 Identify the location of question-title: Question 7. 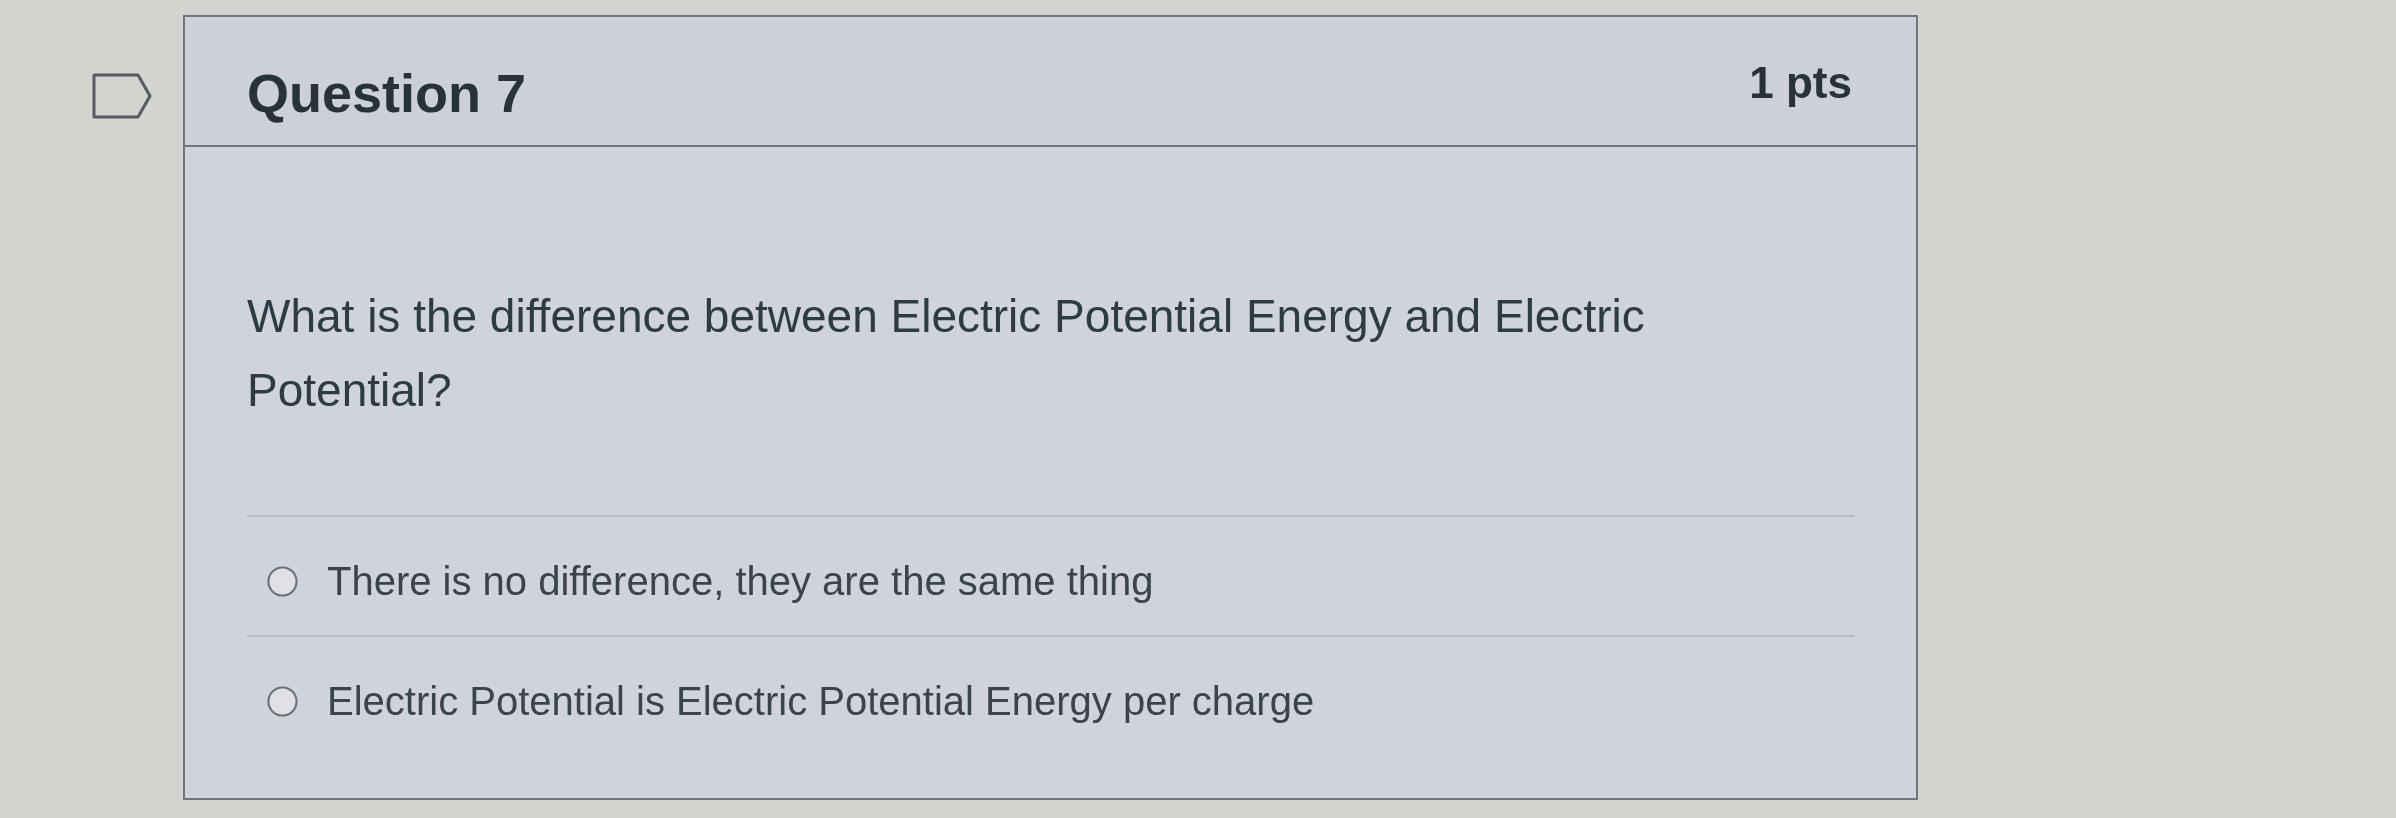
(387, 93).